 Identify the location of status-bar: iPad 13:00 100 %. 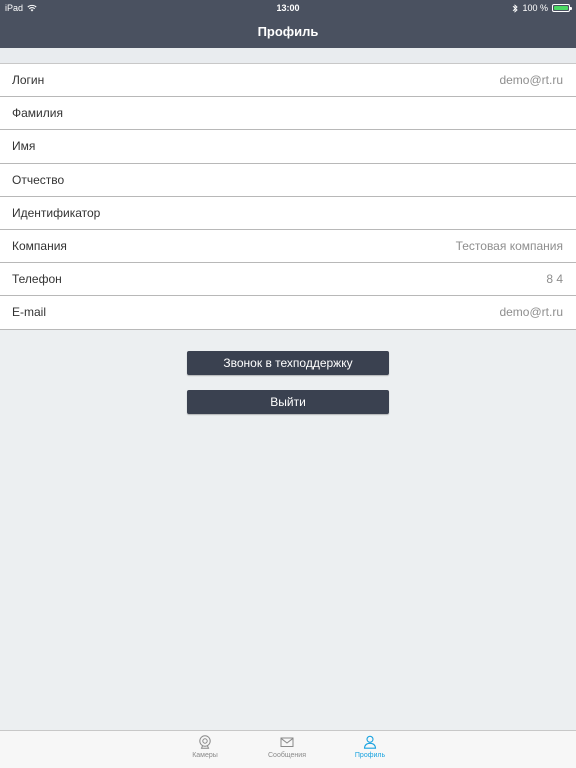
(288, 8).